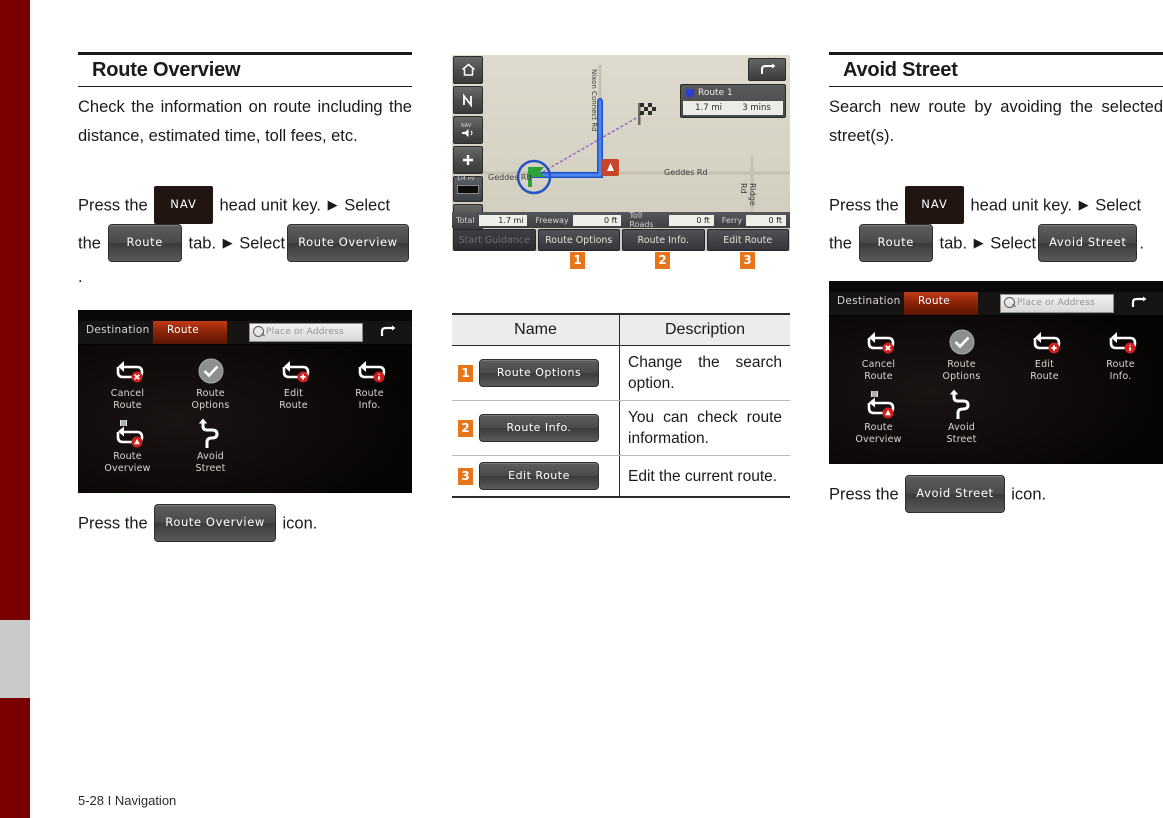  Describe the element at coordinates (953, 243) in the screenshot. I see `tab-label: tab.` at that location.